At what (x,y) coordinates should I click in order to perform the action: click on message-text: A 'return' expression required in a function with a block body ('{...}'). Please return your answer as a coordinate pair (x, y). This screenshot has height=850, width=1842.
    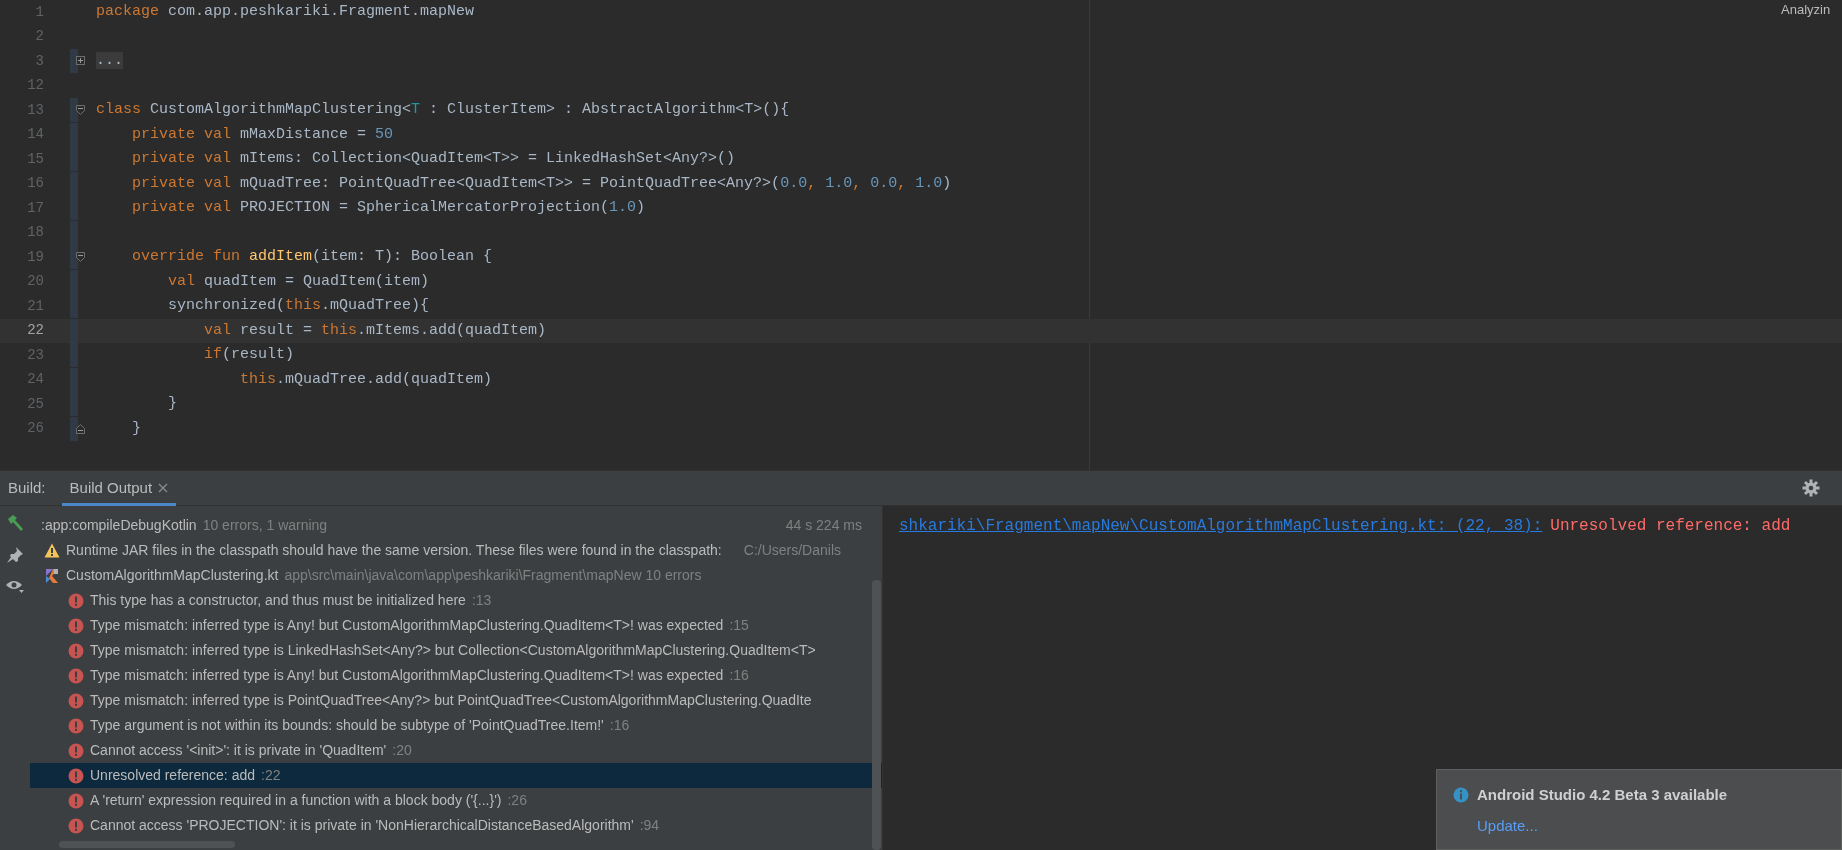
    Looking at the image, I should click on (296, 800).